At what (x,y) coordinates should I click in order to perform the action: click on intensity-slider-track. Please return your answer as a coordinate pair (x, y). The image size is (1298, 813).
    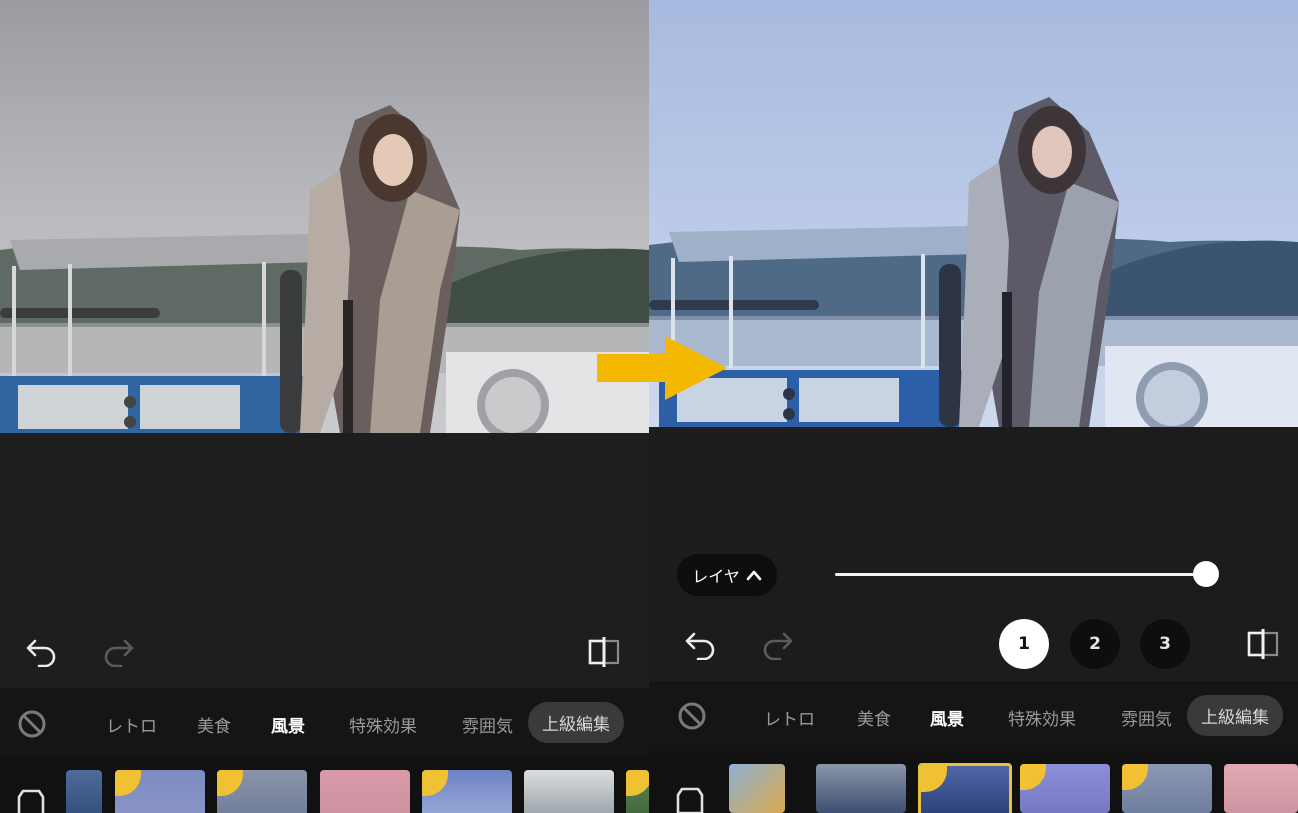
    Looking at the image, I should click on (1020, 574).